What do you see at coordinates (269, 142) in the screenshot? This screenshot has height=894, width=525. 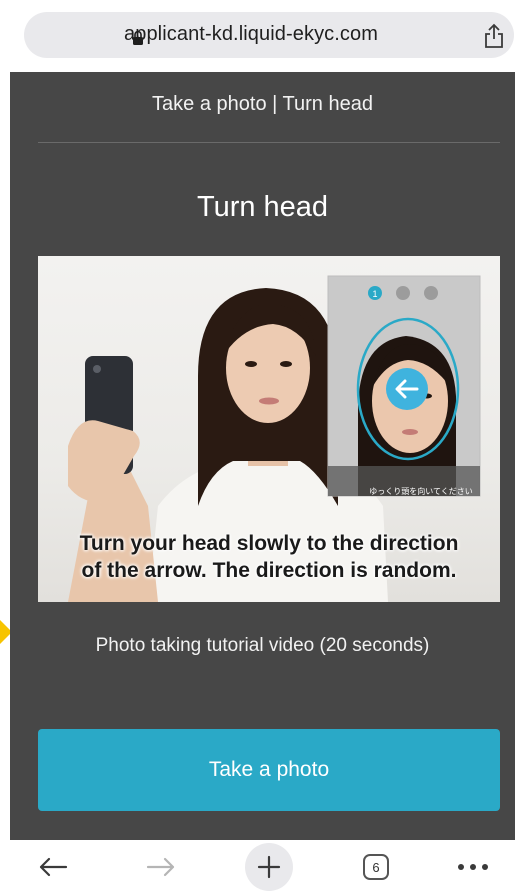 I see `divider` at bounding box center [269, 142].